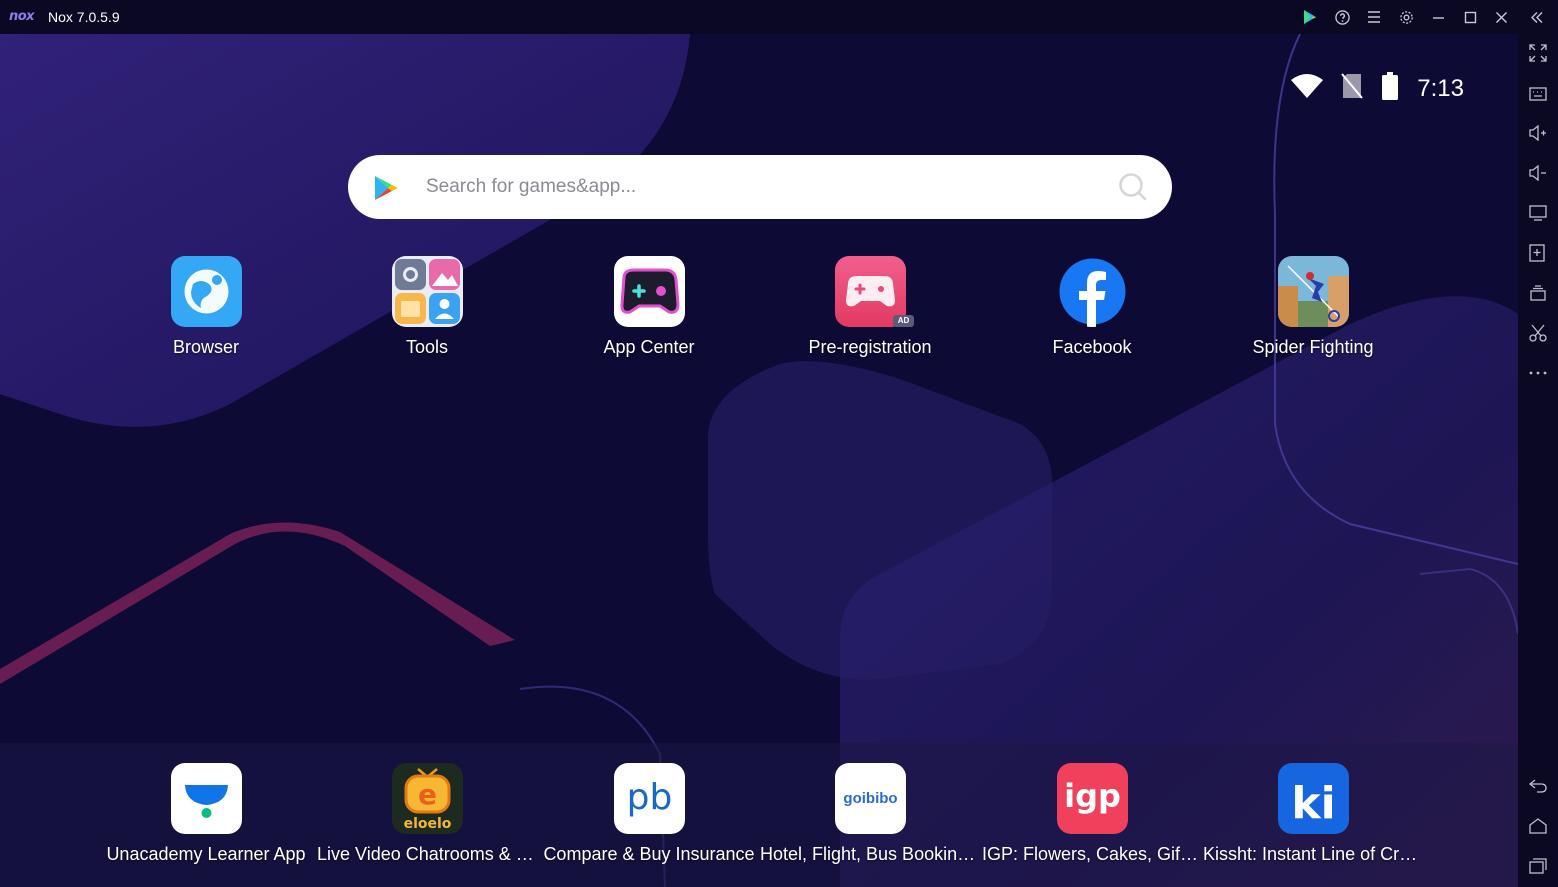  I want to click on minimize-icon, so click(1438, 17).